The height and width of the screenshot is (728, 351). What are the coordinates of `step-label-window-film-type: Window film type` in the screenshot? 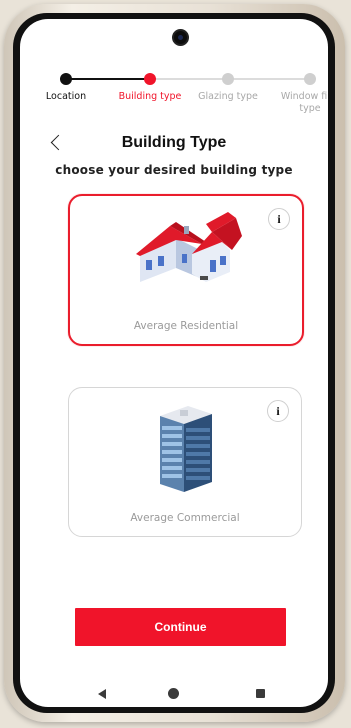 It's located at (304, 102).